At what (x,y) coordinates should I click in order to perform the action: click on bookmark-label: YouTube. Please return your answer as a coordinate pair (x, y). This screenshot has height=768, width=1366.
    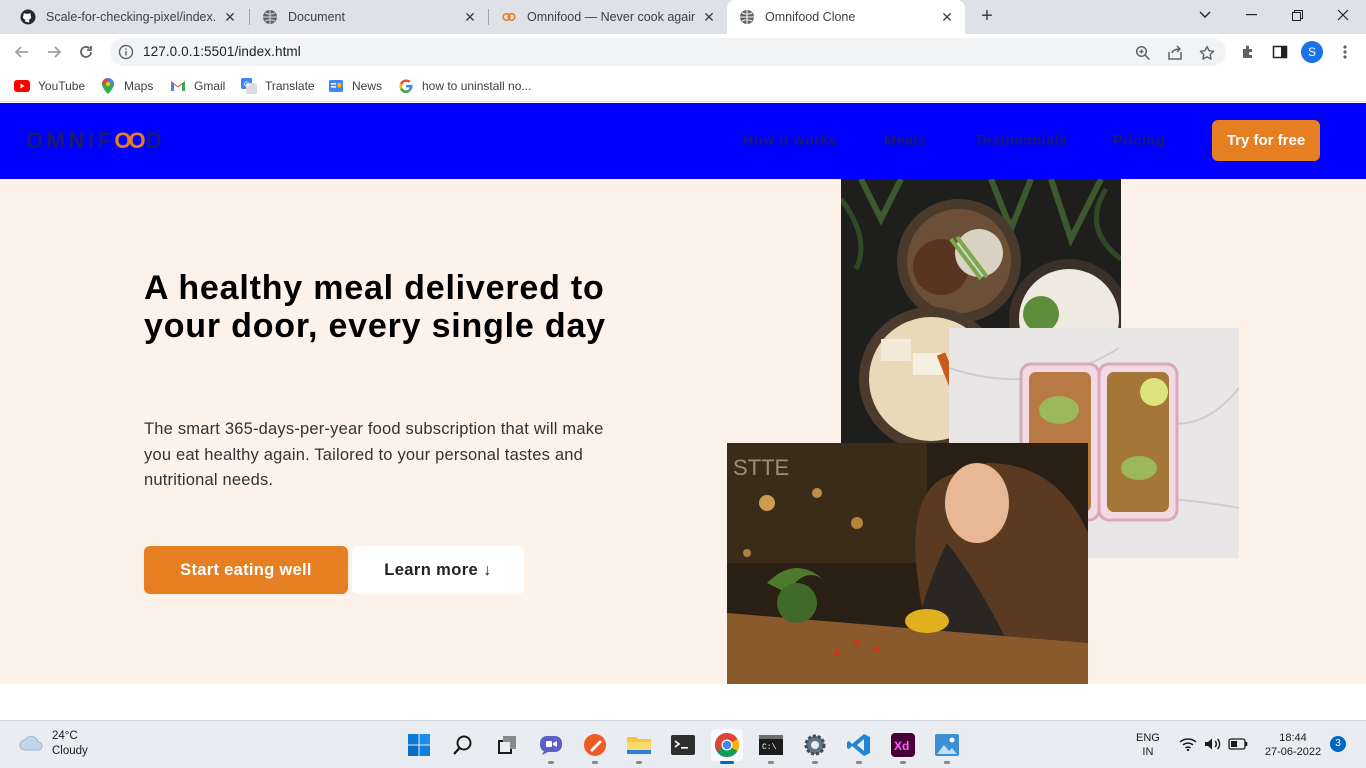
    Looking at the image, I should click on (62, 86).